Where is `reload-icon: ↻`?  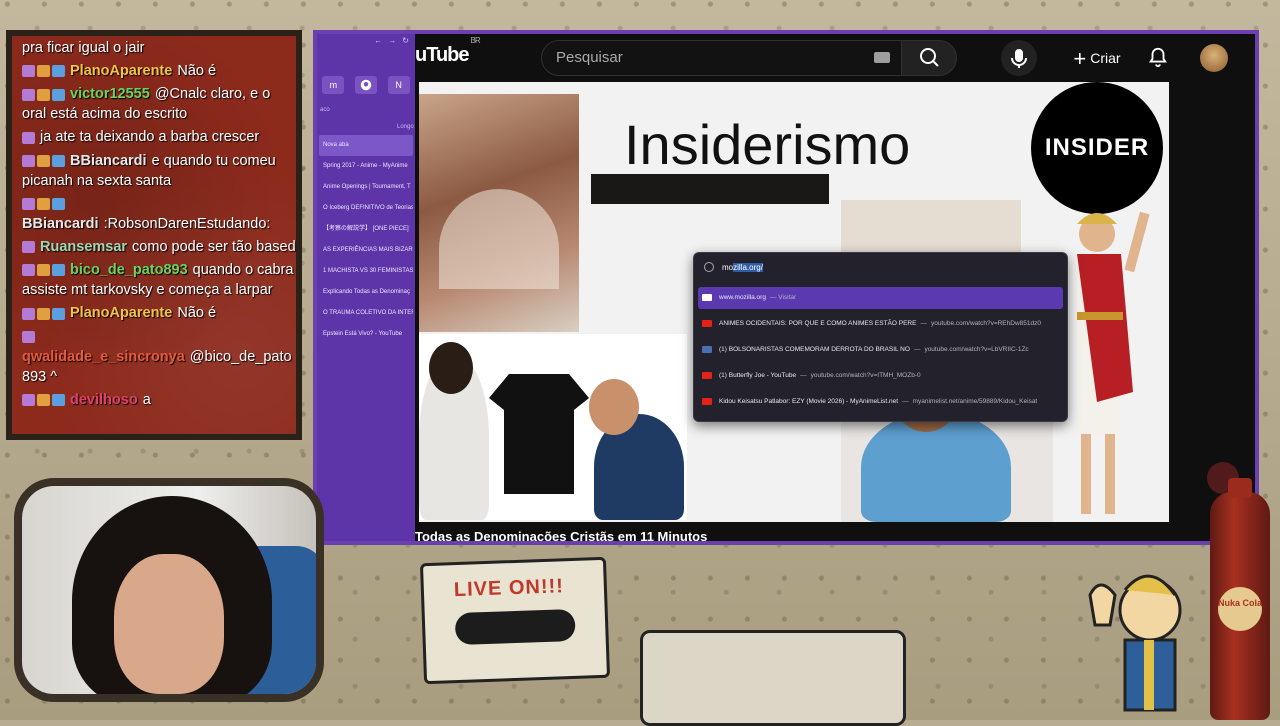
reload-icon: ↻ is located at coordinates (405, 43).